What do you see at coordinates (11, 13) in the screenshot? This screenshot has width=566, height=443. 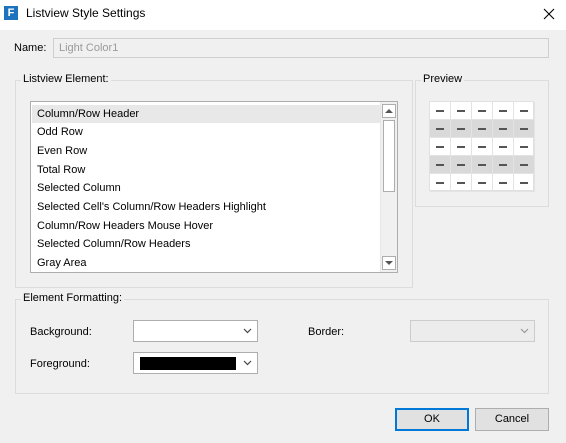 I see `app-logo-icon: F` at bounding box center [11, 13].